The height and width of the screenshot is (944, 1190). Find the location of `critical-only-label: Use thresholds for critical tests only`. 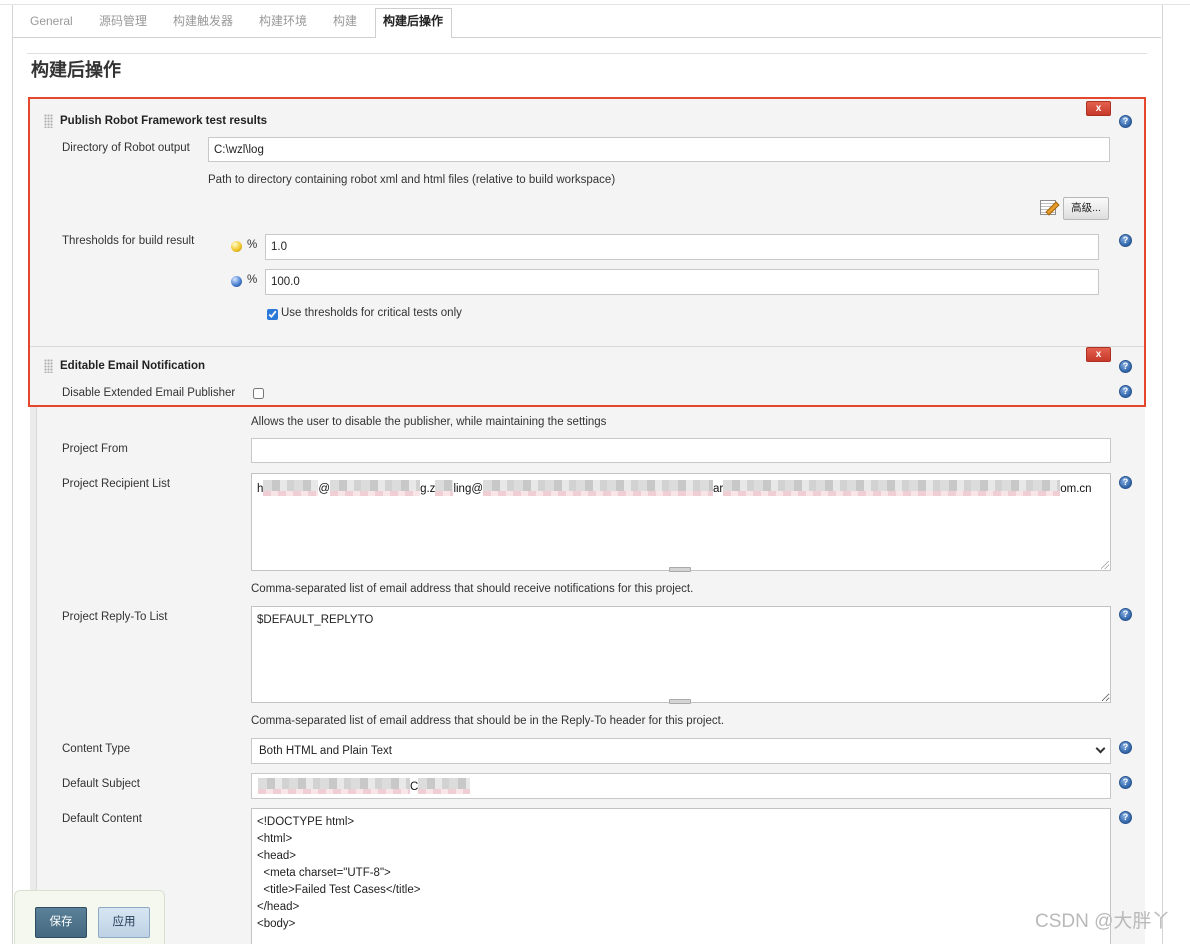

critical-only-label: Use thresholds for critical tests only is located at coordinates (371, 313).